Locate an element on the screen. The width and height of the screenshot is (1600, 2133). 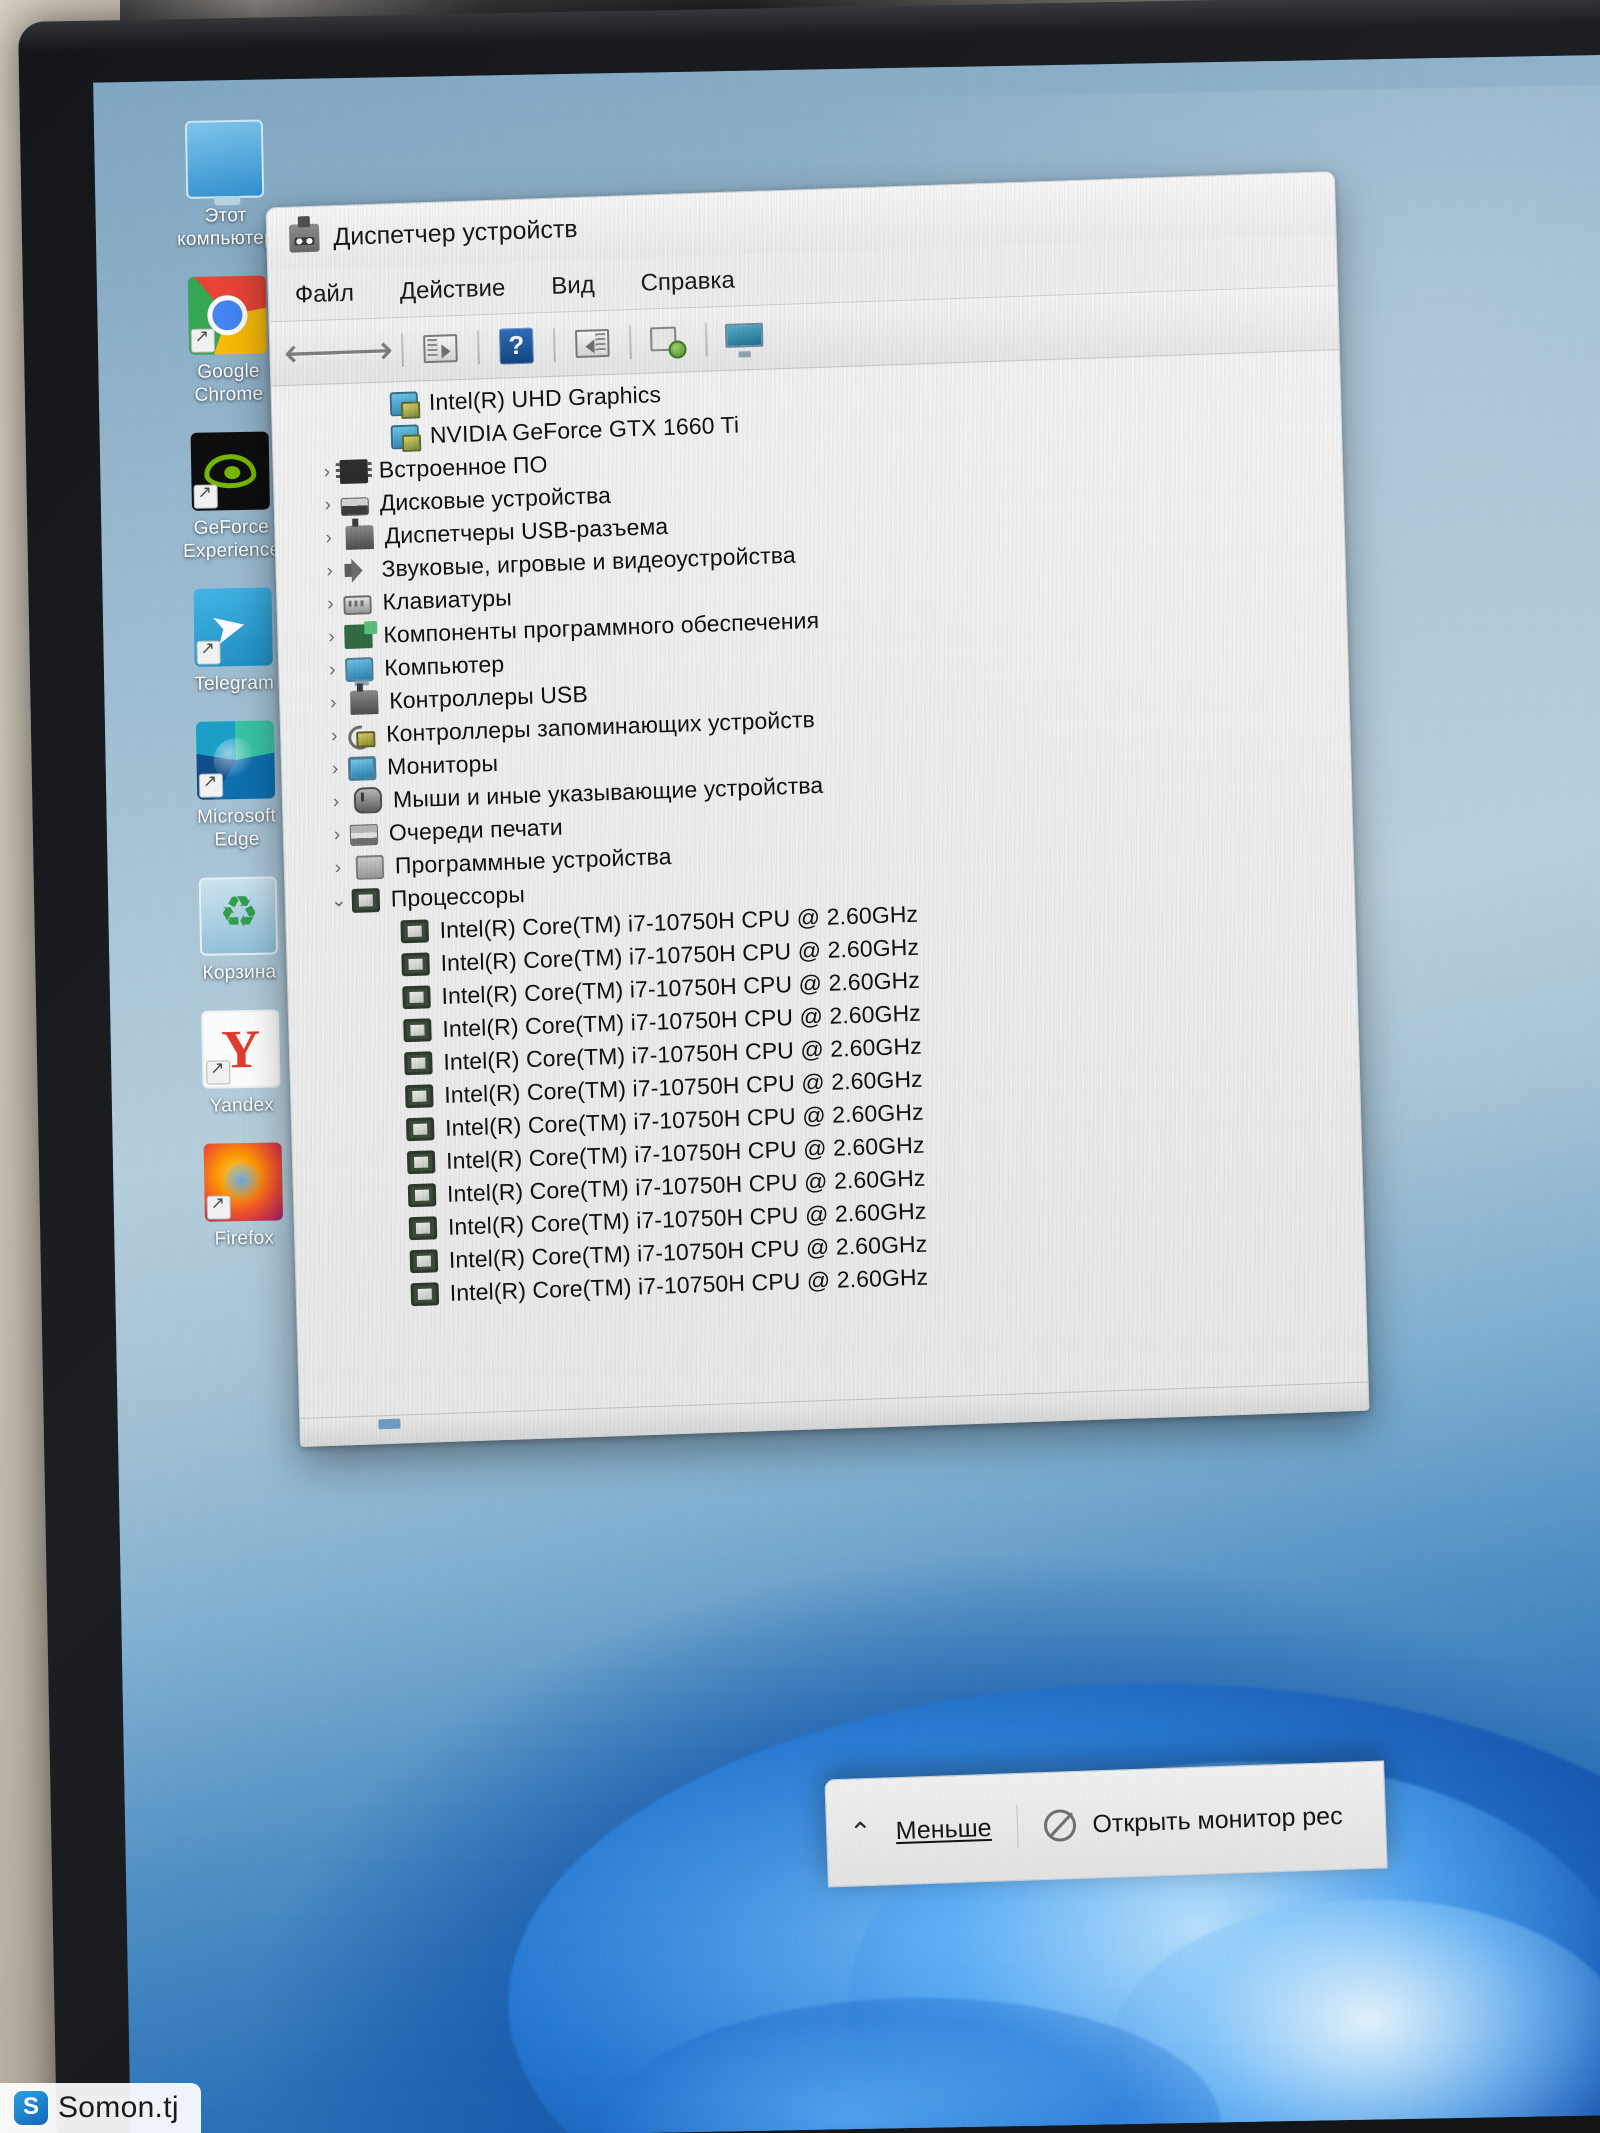
somon-logo-icon is located at coordinates (31, 2108).